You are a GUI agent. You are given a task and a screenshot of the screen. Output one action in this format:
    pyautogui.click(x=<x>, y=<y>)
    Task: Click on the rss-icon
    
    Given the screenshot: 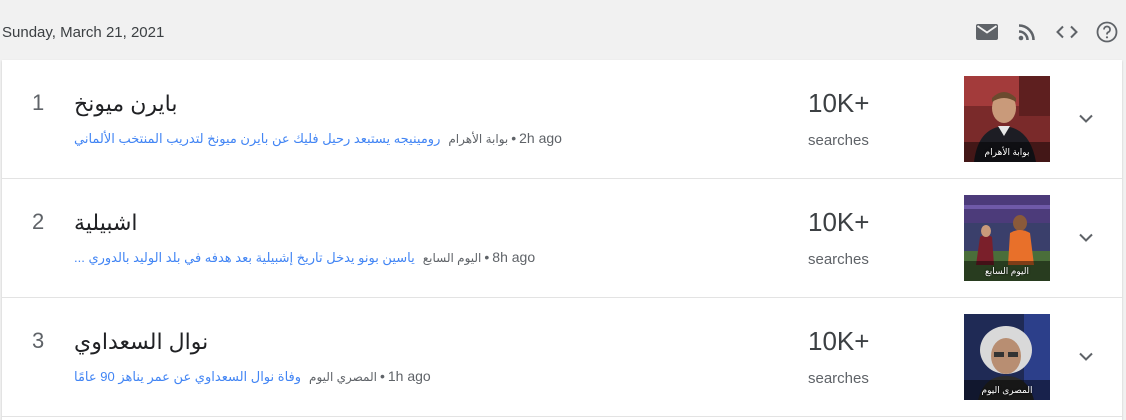 What is the action you would take?
    pyautogui.click(x=1027, y=32)
    